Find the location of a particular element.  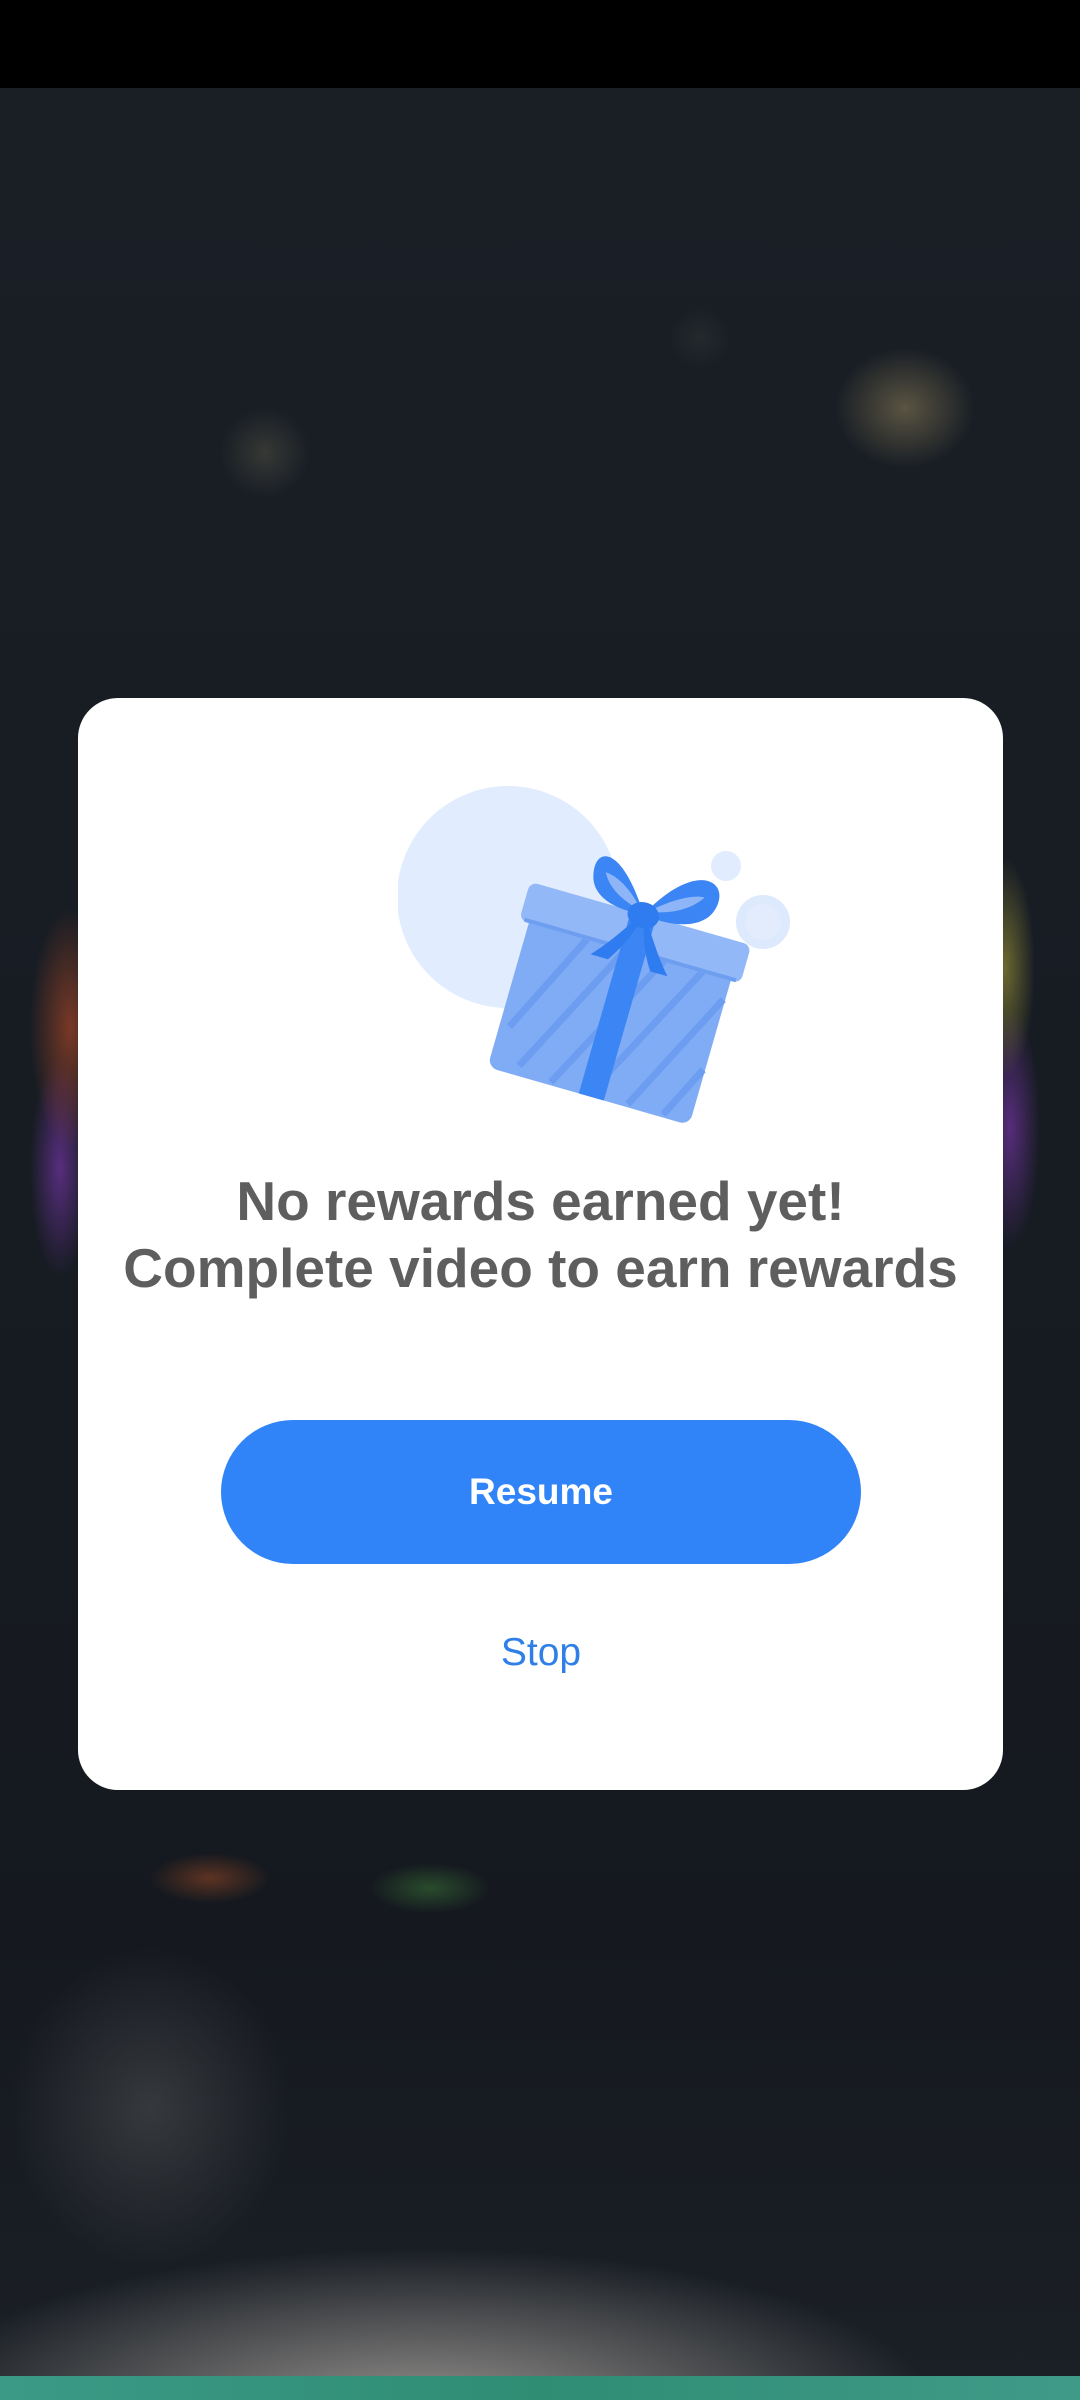

resume-button: Resume is located at coordinates (541, 1492).